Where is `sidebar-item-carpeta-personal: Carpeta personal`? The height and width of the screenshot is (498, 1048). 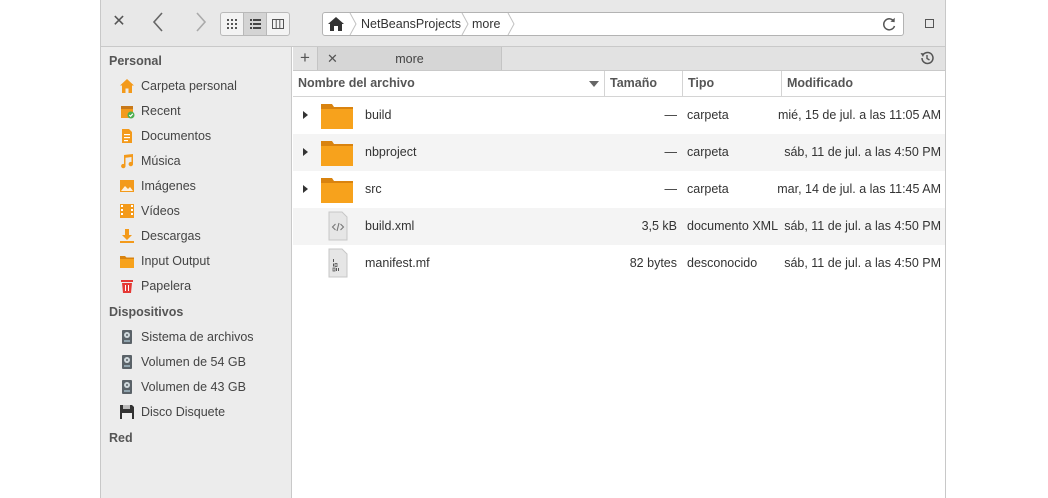
sidebar-item-carpeta-personal: Carpeta personal is located at coordinates (204, 86).